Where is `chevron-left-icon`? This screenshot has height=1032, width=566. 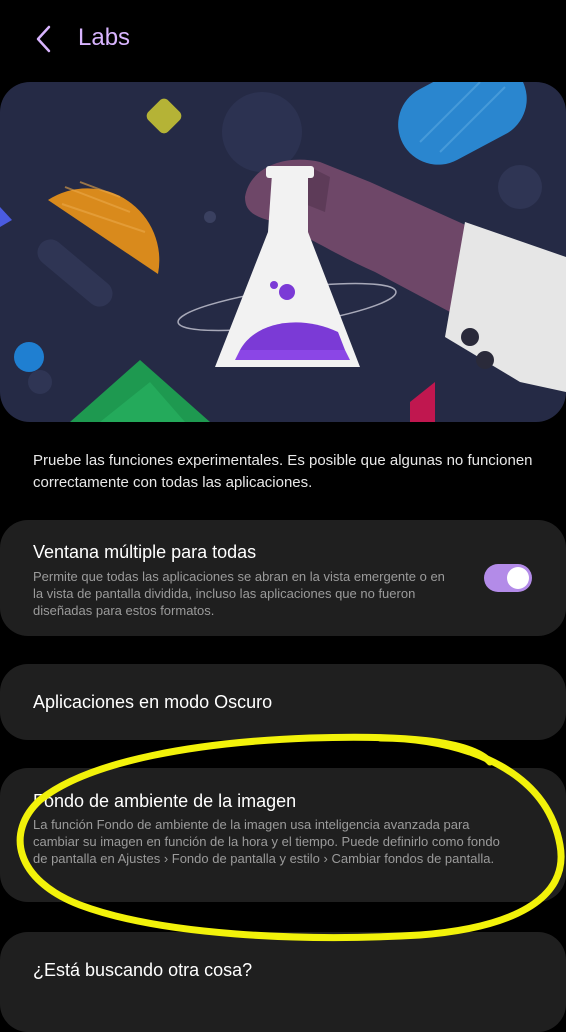 chevron-left-icon is located at coordinates (45, 39).